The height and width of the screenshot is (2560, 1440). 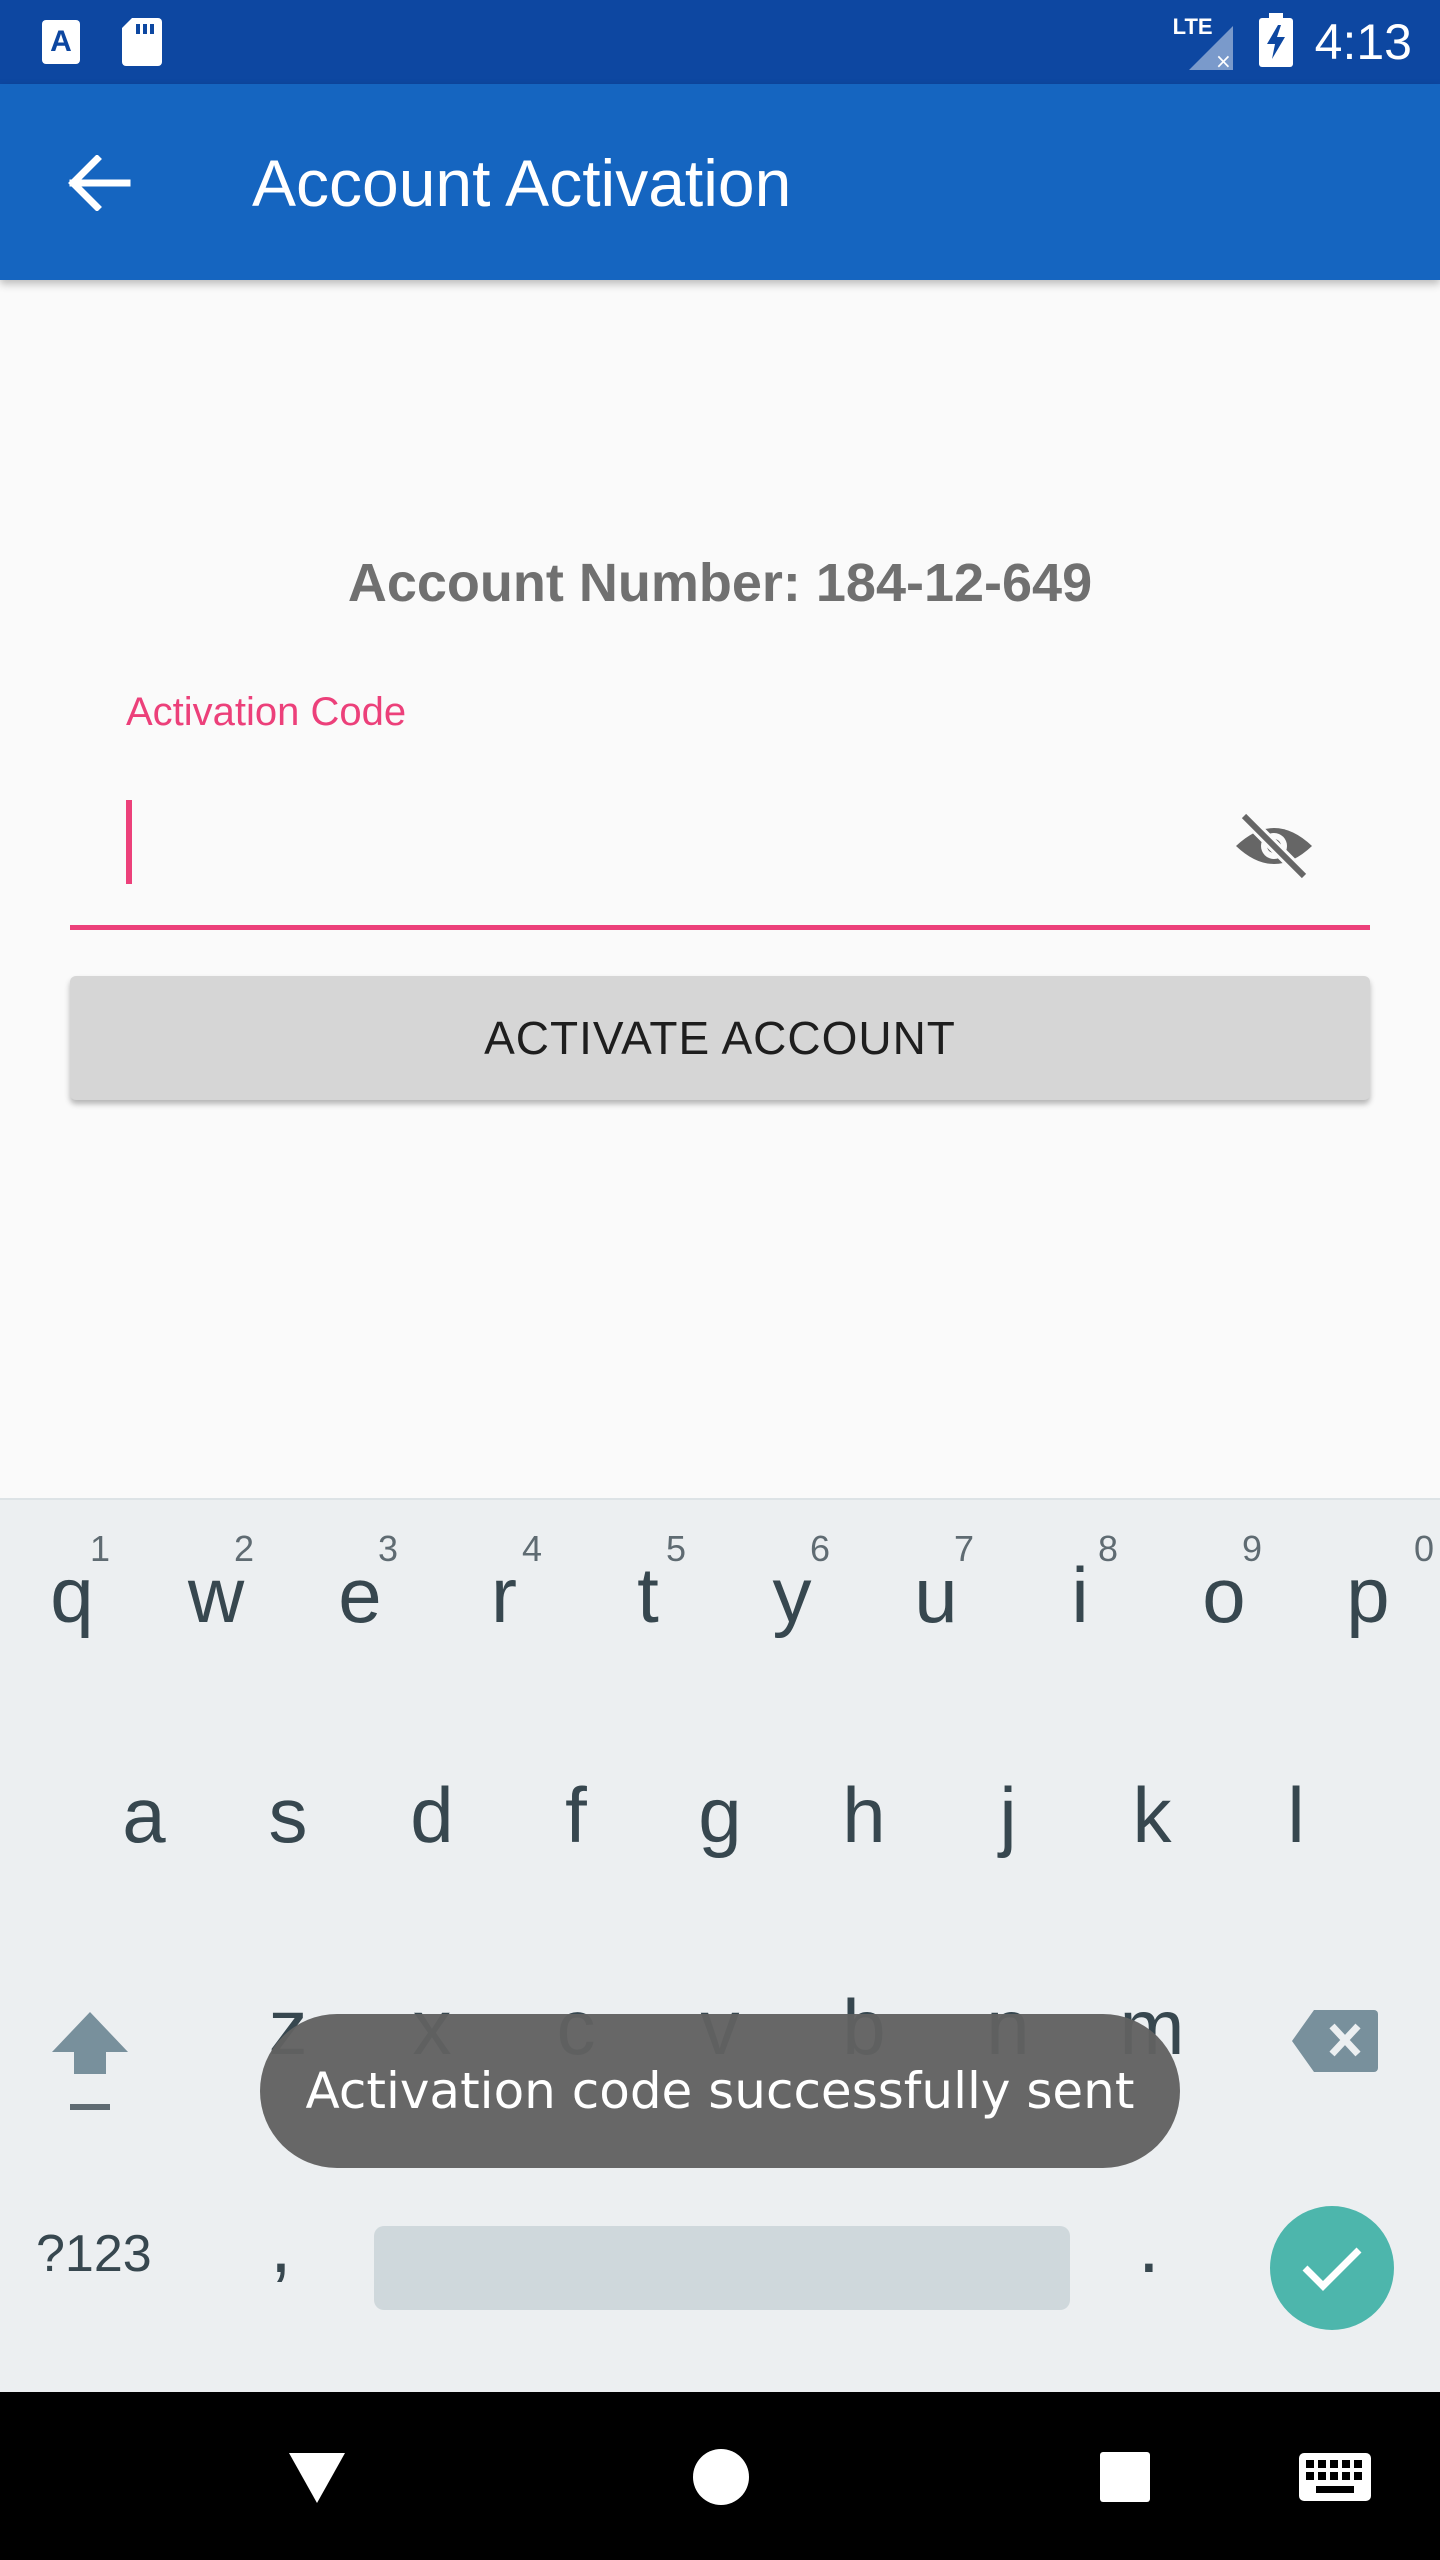 I want to click on key-label: a, so click(x=144, y=1815).